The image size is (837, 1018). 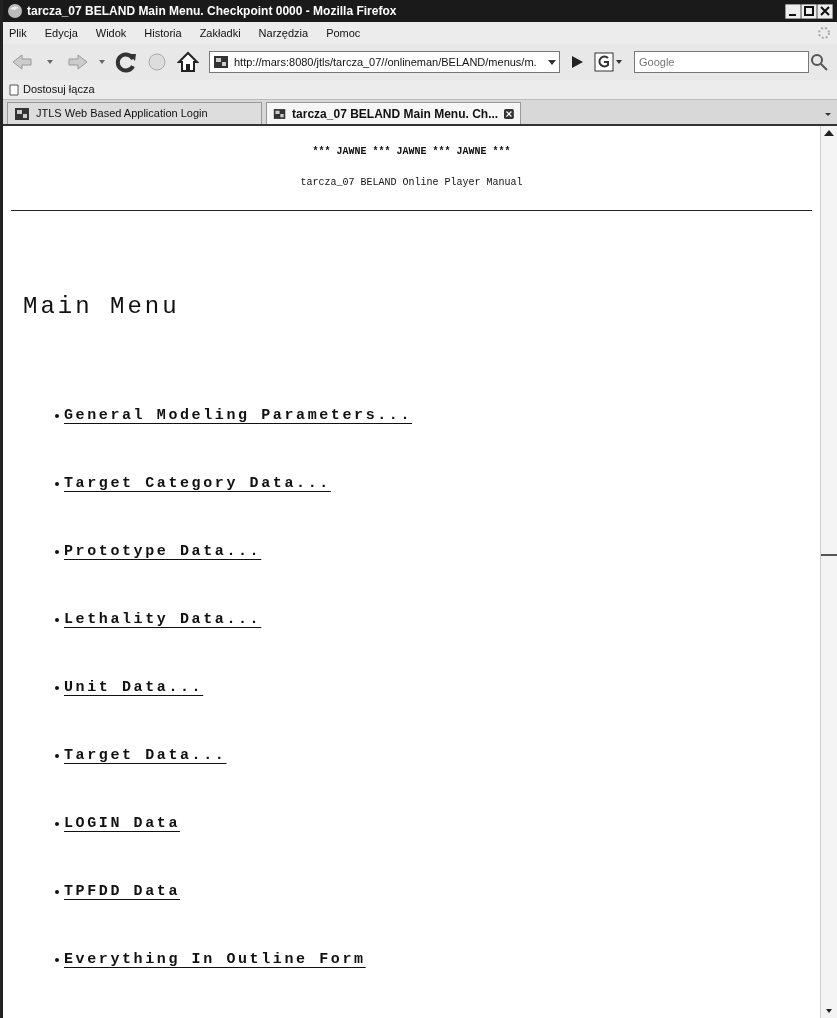 What do you see at coordinates (220, 33) in the screenshot?
I see `menu-item: Zakładki` at bounding box center [220, 33].